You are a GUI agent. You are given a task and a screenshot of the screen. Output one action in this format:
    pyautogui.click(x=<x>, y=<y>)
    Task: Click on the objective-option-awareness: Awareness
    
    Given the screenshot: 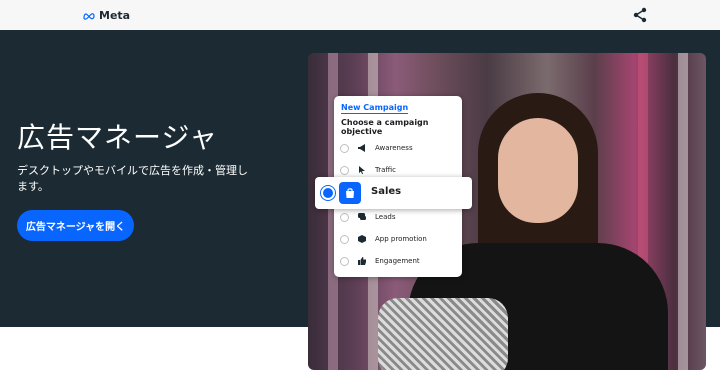 What is the action you would take?
    pyautogui.click(x=376, y=148)
    